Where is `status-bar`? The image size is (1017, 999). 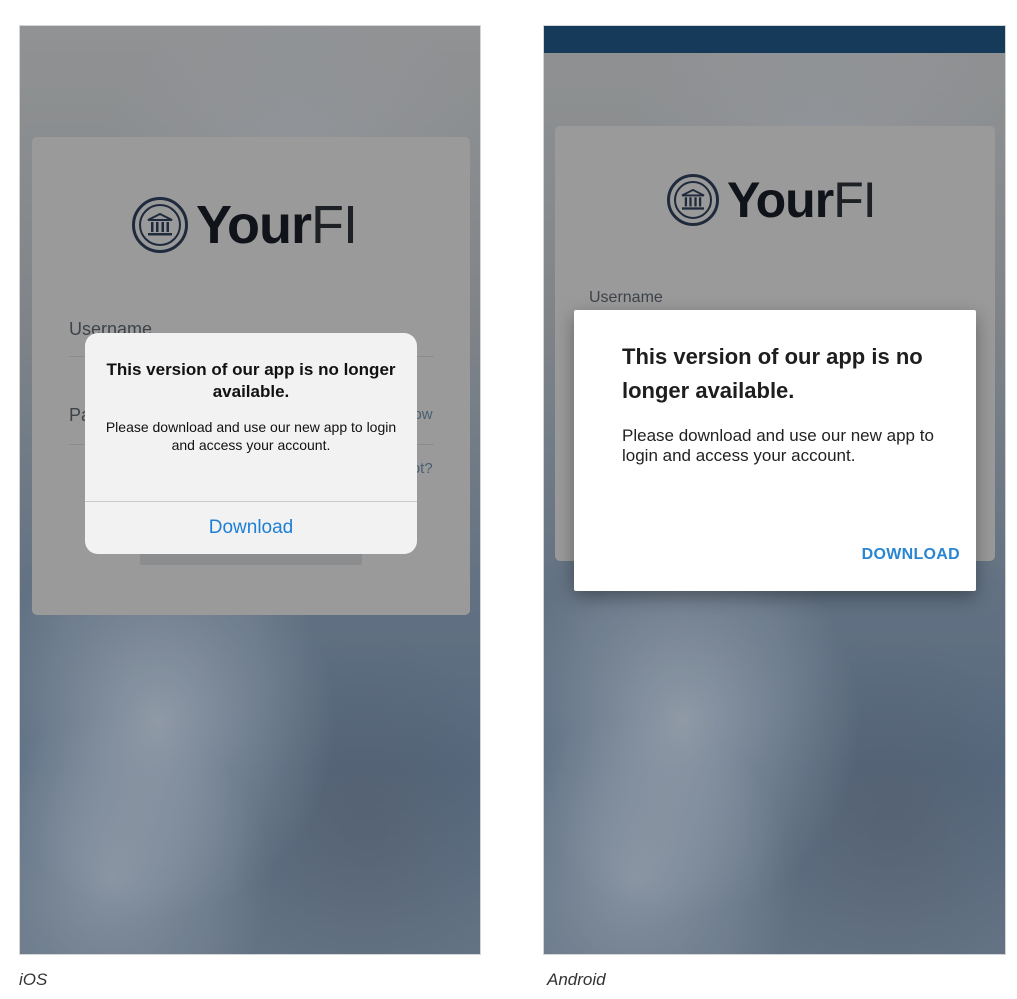 status-bar is located at coordinates (774, 39).